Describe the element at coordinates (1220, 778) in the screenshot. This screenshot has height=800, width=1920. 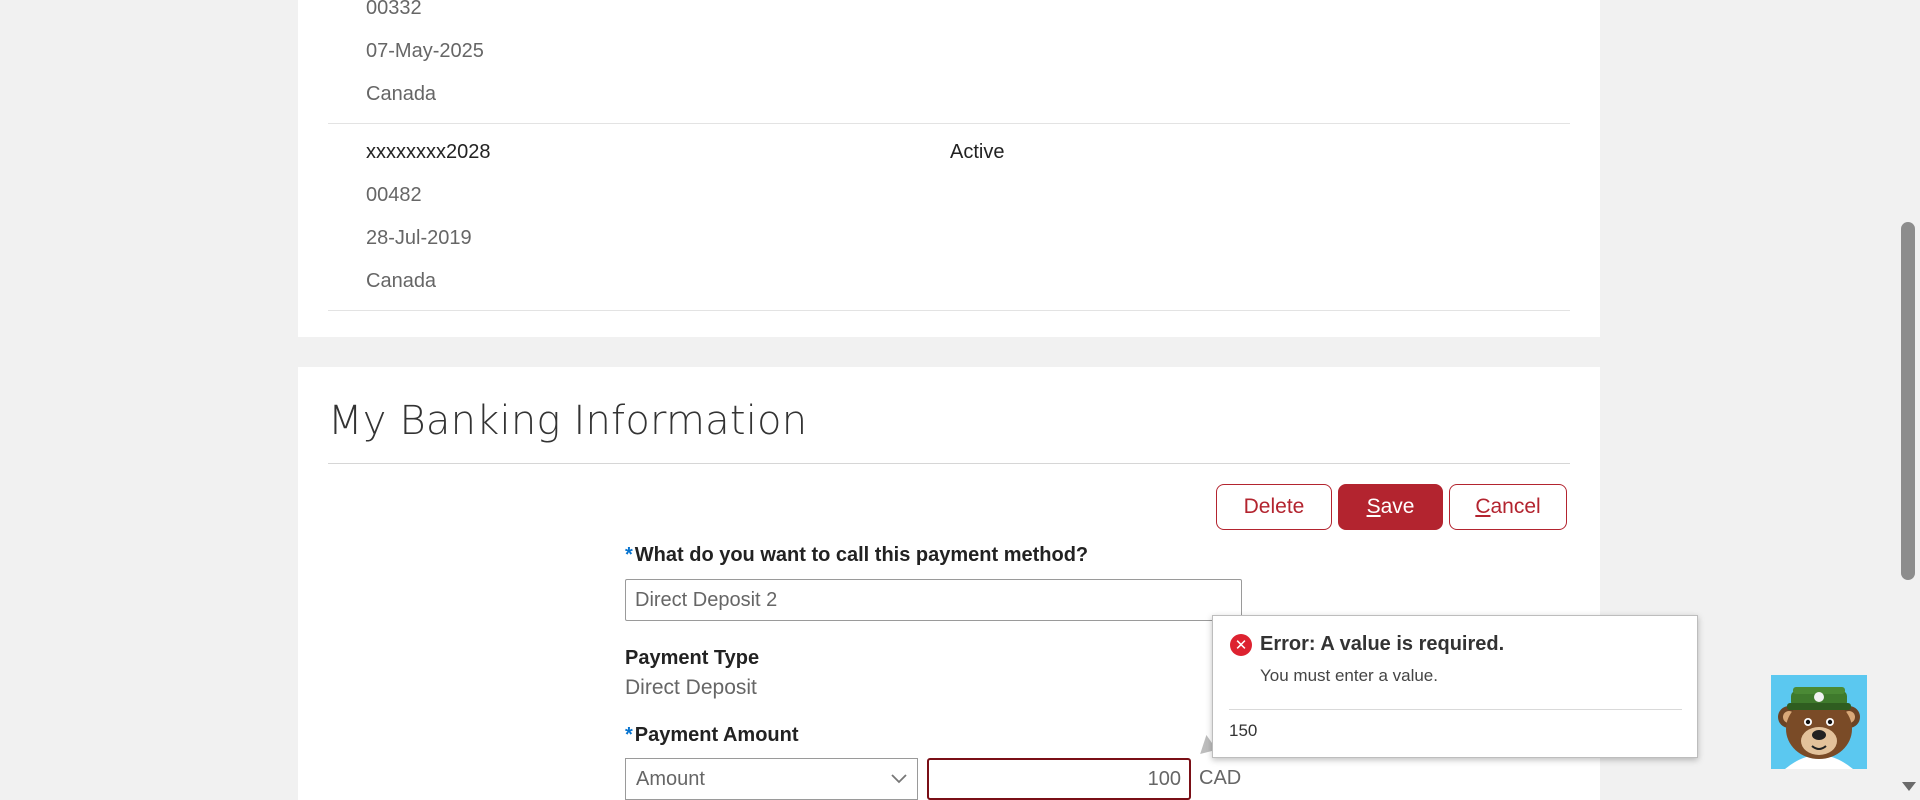
I see `currency-code: CAD` at that location.